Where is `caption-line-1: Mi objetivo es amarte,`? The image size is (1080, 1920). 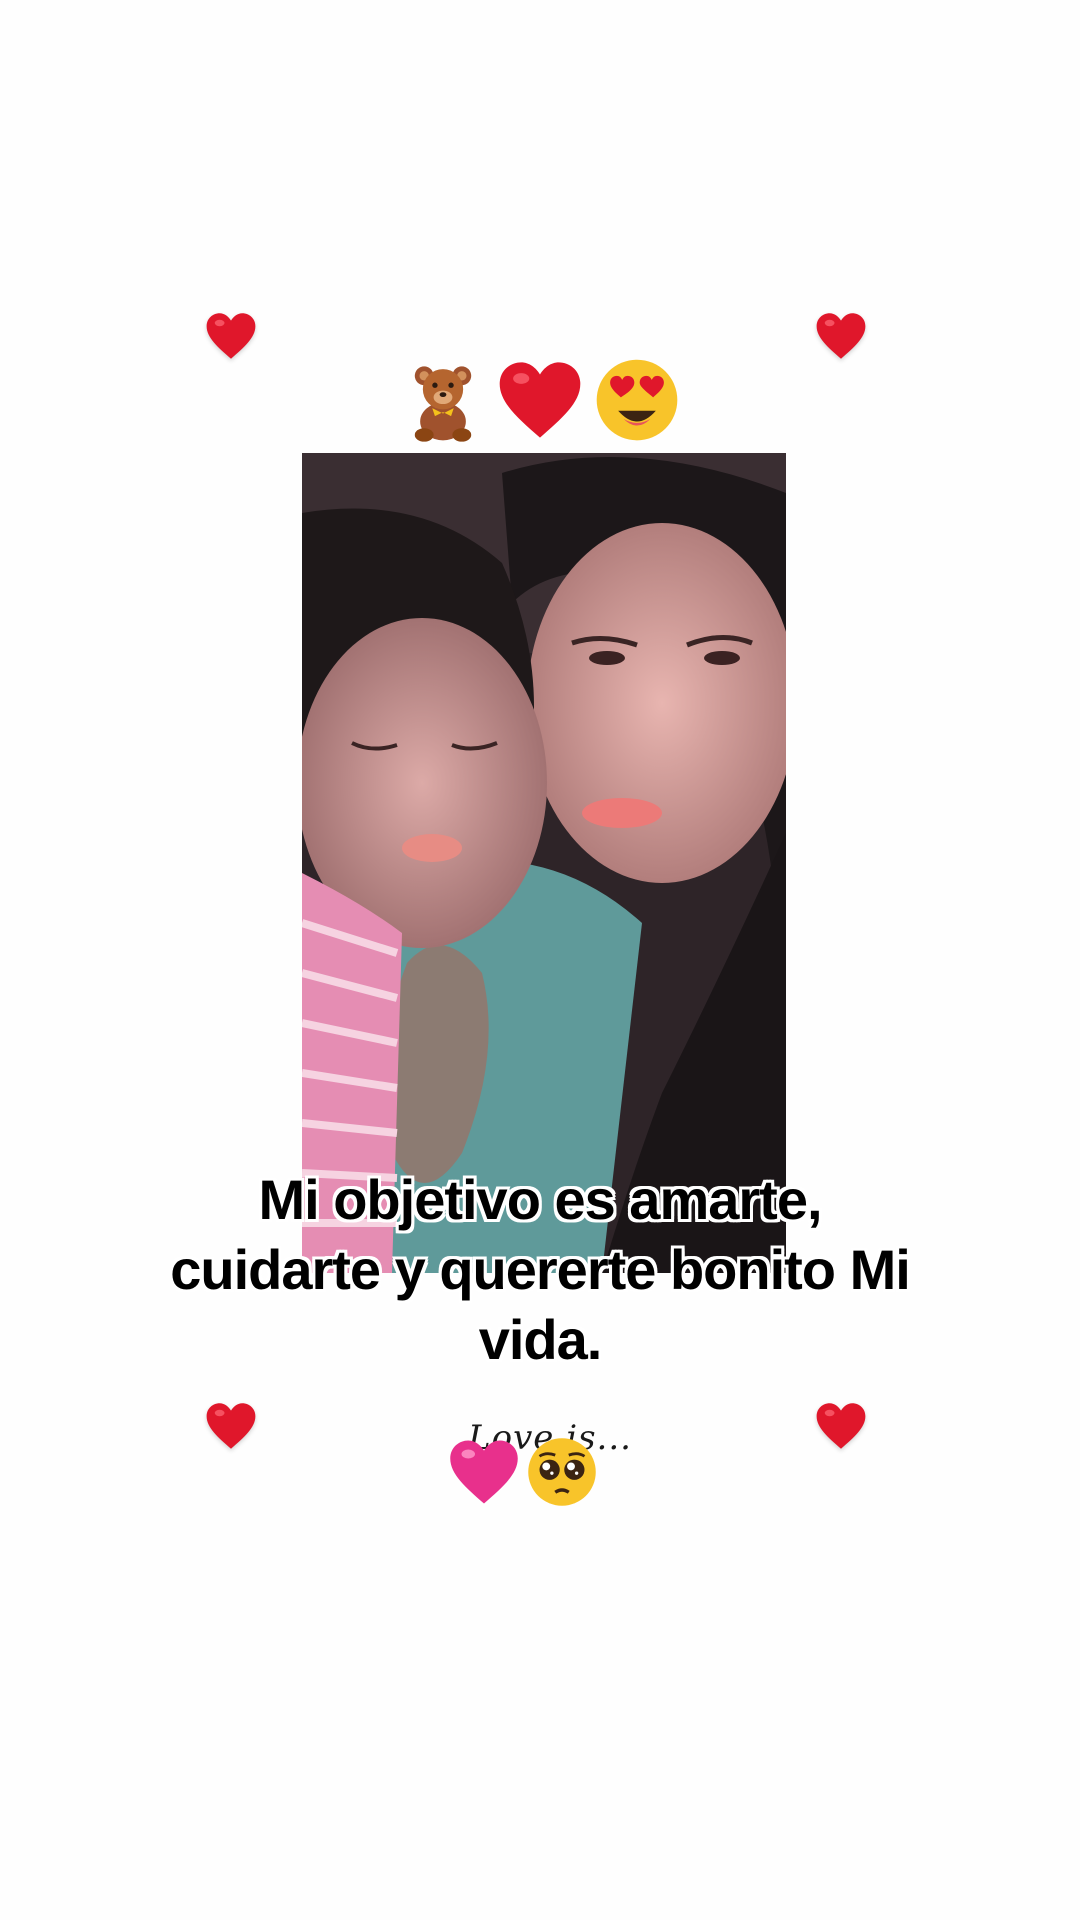
caption-line-1: Mi objetivo es amarte, is located at coordinates (540, 1199).